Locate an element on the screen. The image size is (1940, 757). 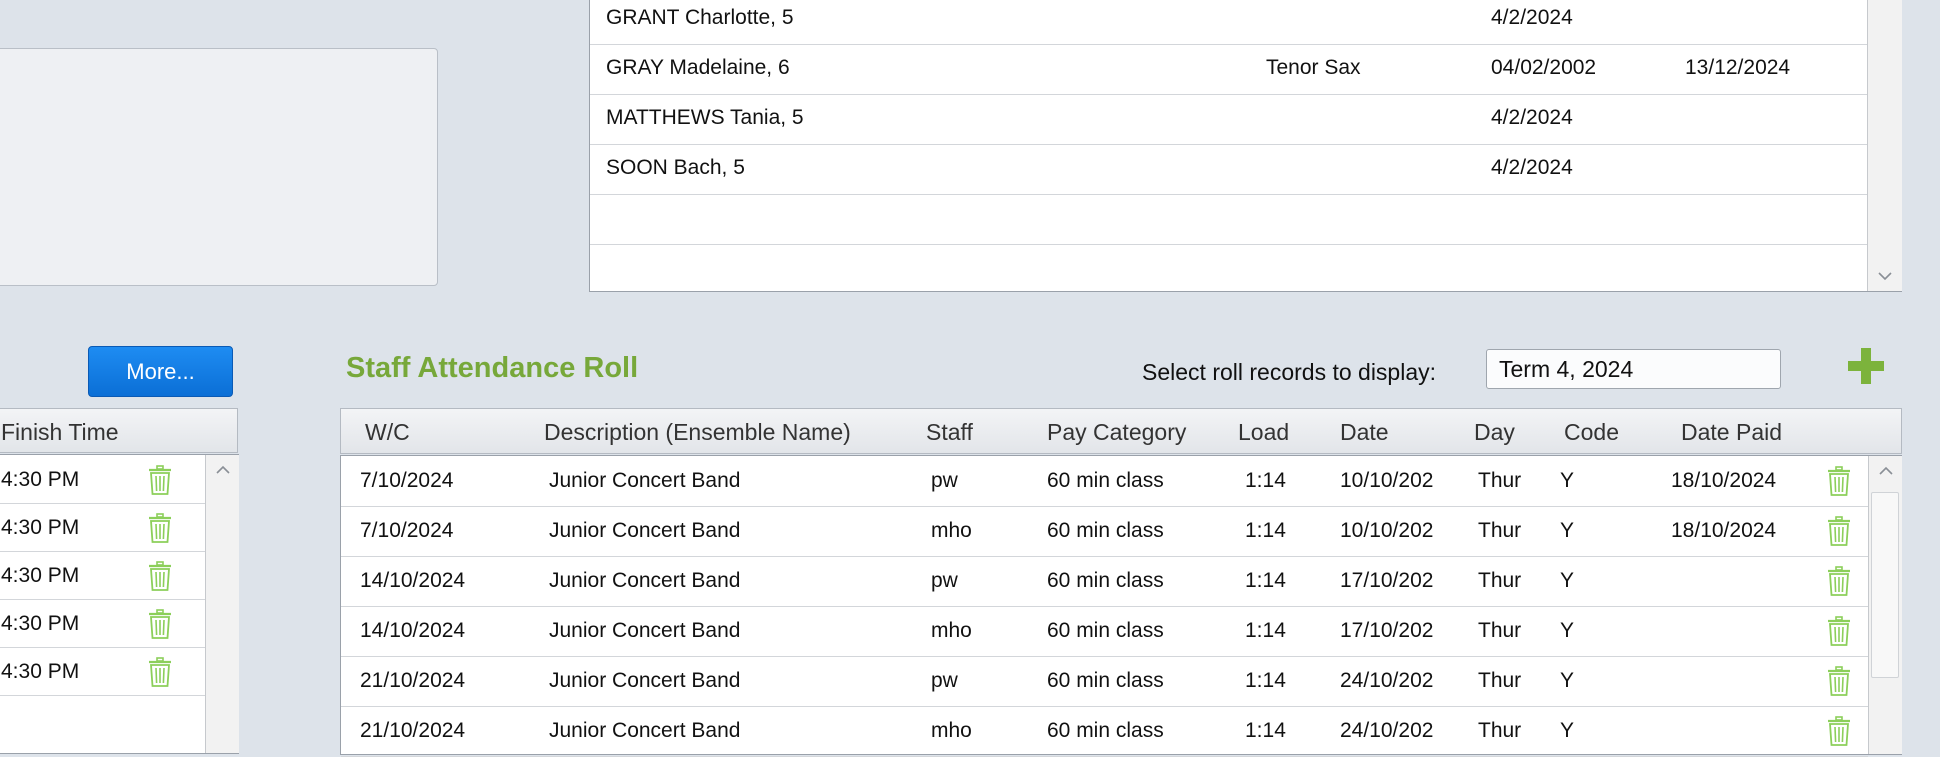
list-item: MATTHEWS Tania, 5 4/2/2024 is located at coordinates (1228, 119).